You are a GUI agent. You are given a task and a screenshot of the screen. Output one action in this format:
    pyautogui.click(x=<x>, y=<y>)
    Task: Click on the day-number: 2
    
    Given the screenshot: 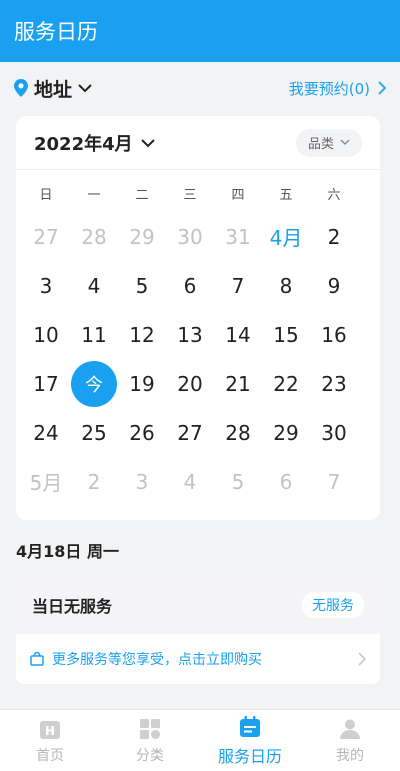 What is the action you would take?
    pyautogui.click(x=94, y=481)
    